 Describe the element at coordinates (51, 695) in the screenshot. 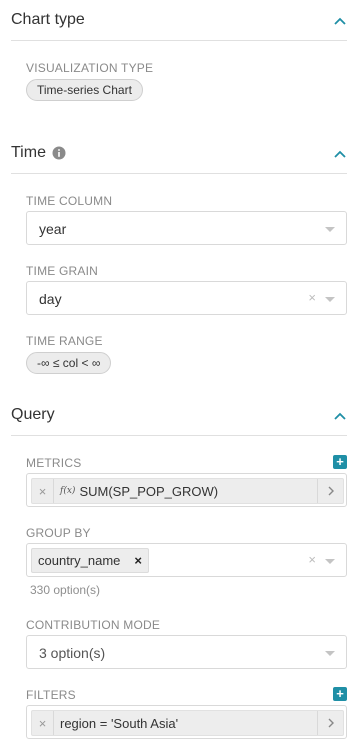

I see `filters-label: FILTERS` at that location.